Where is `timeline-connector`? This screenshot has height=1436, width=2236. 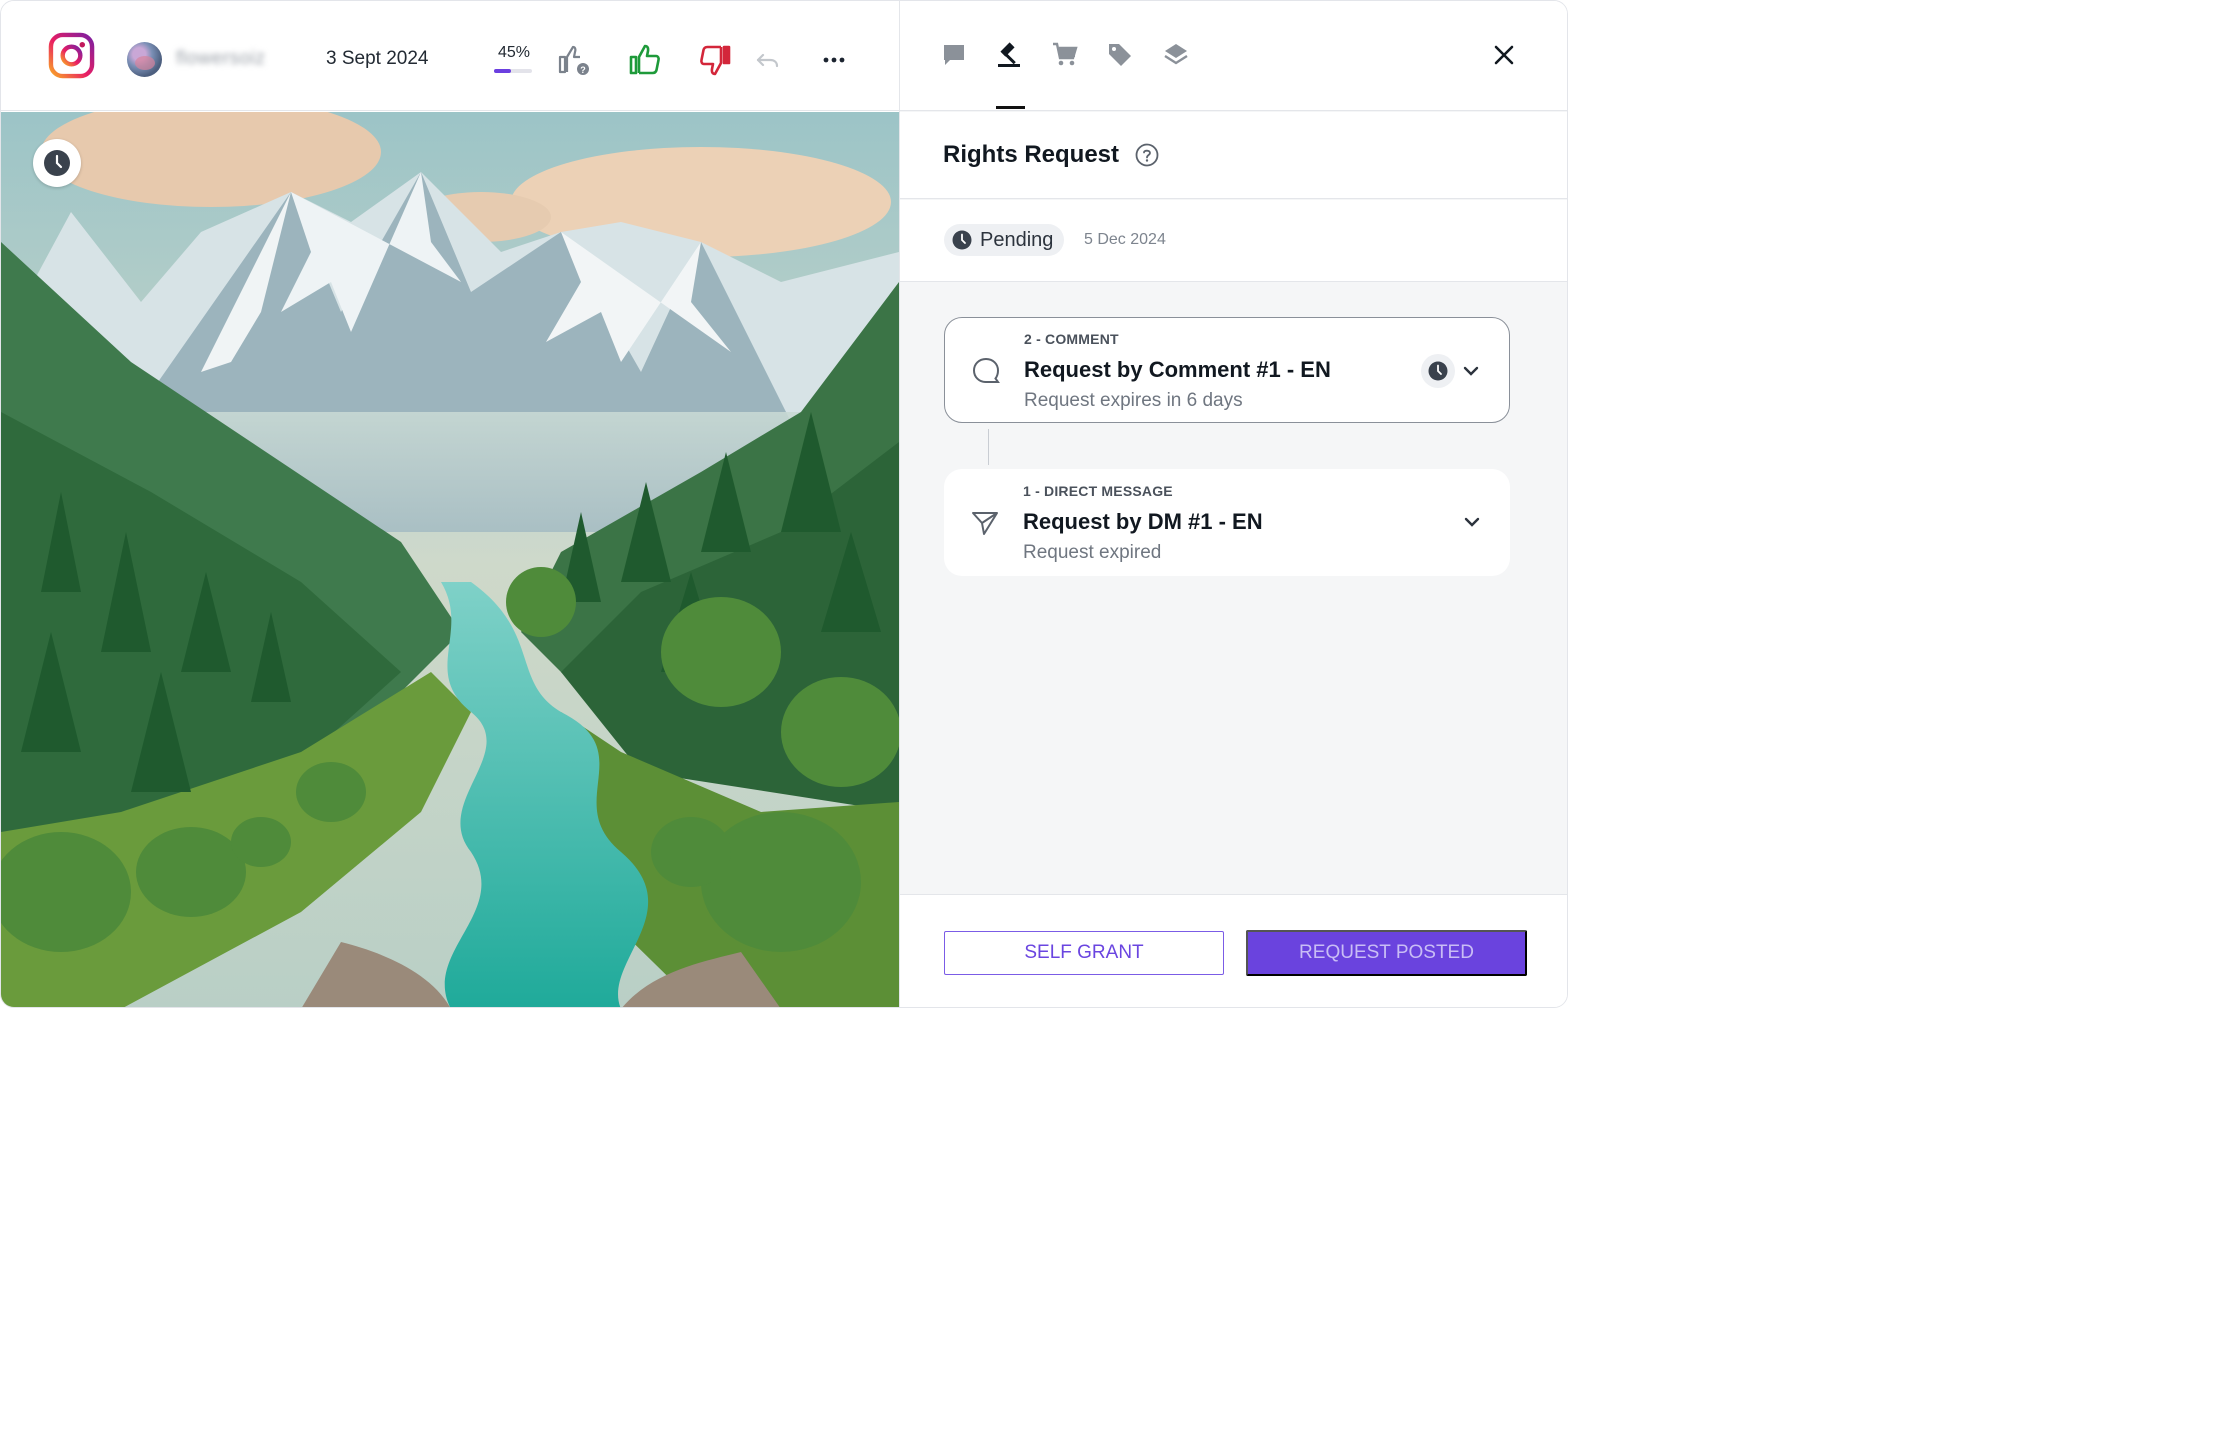
timeline-connector is located at coordinates (988, 447).